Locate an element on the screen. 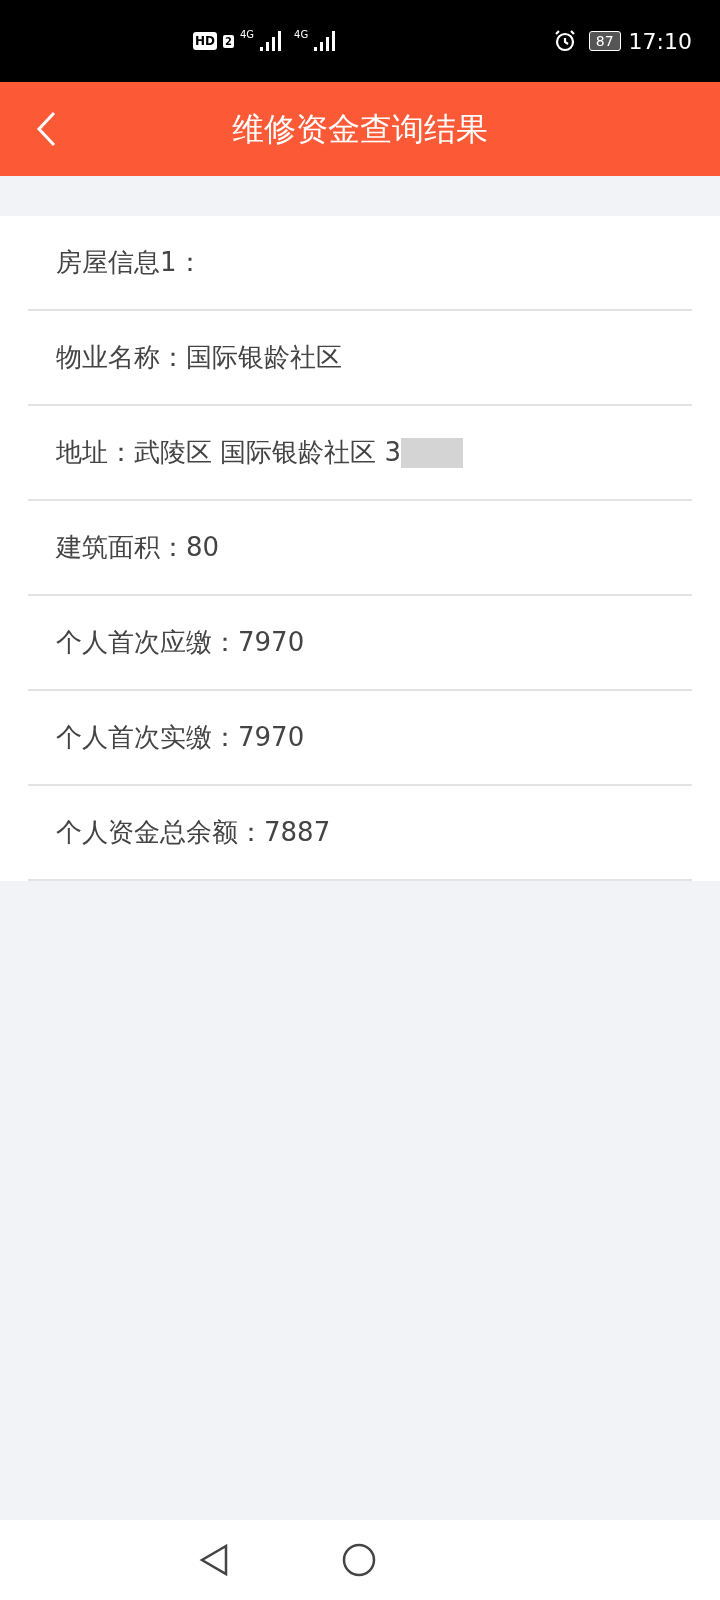  info-text: 个人首次实缴：7970 is located at coordinates (180, 737).